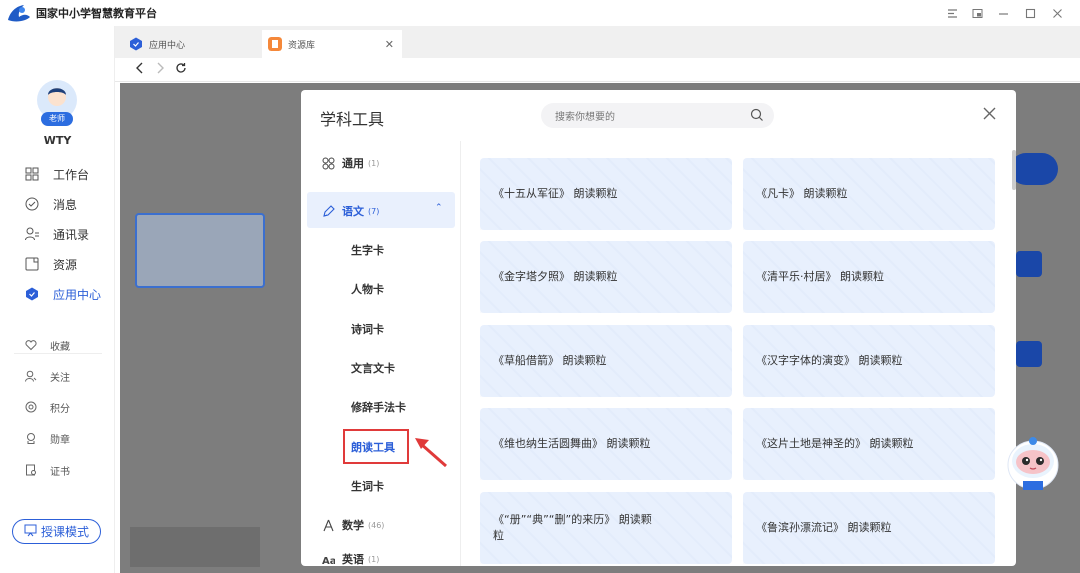 The width and height of the screenshot is (1080, 573). Describe the element at coordinates (31, 407) in the screenshot. I see `points-icon` at that location.